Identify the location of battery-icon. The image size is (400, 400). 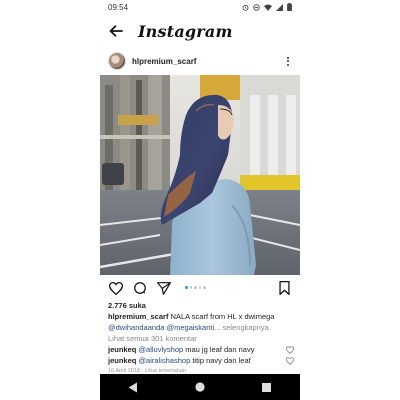
(289, 7).